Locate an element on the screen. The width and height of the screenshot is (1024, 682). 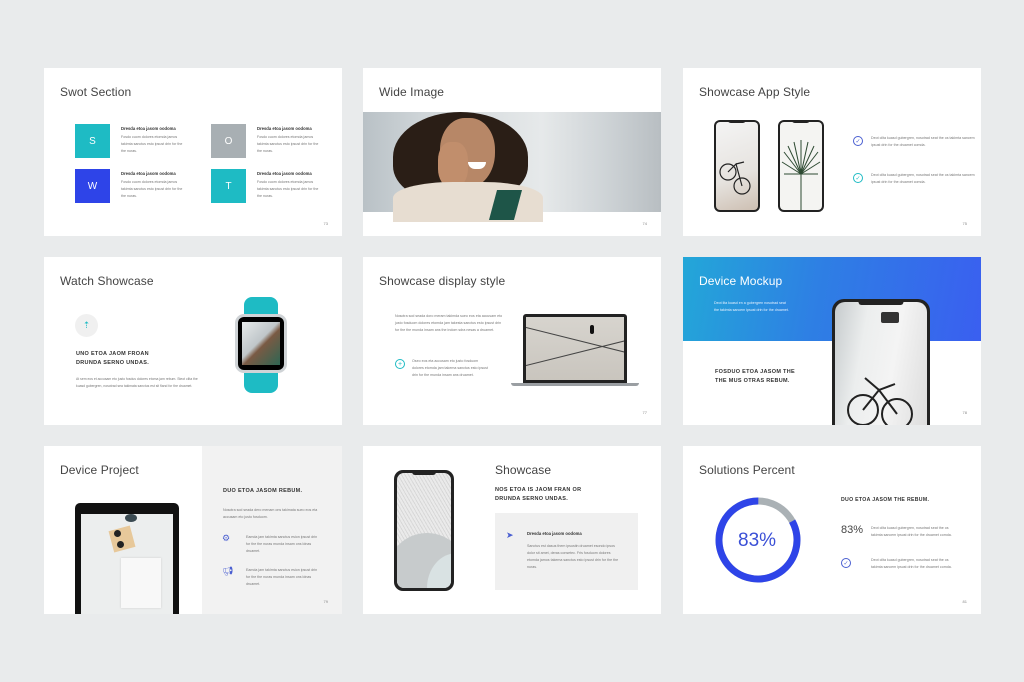
photo-person is located at coordinates (592, 329).